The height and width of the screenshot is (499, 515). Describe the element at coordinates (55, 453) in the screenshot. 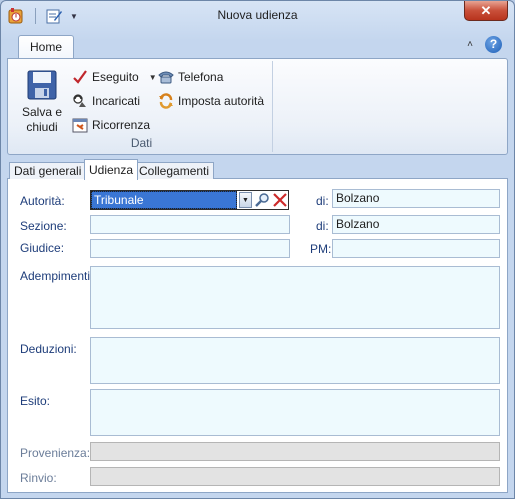

I see `provenienza-label: Provenienza:` at that location.